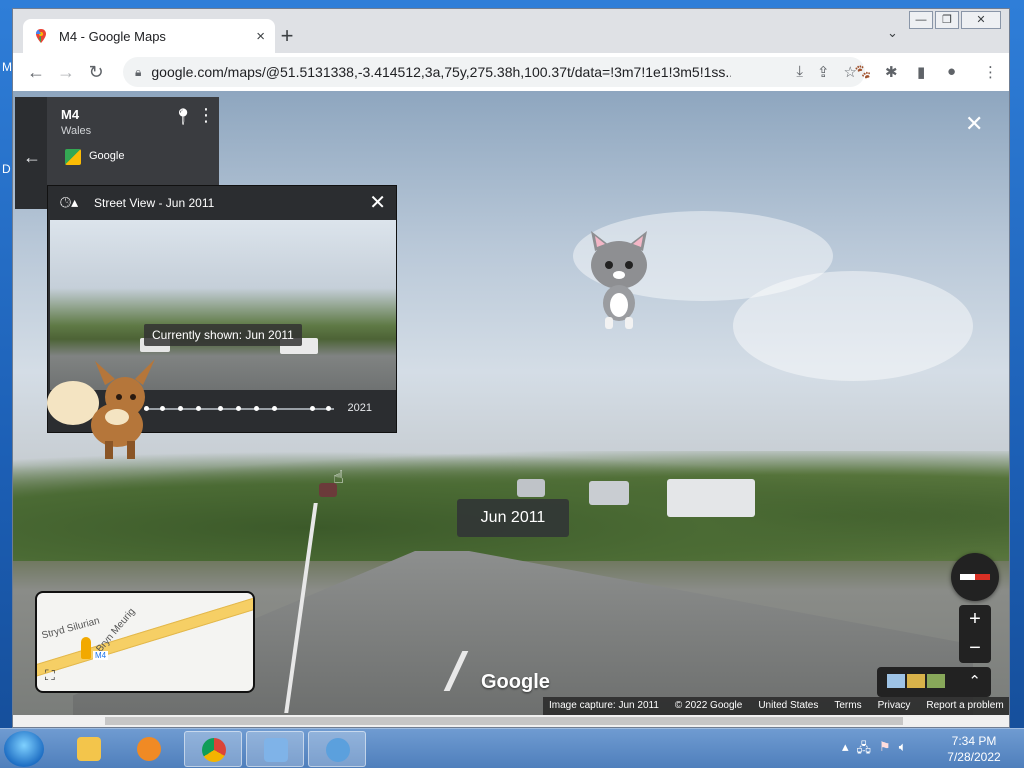 The image size is (1024, 768). I want to click on chrome-icon, so click(214, 750).